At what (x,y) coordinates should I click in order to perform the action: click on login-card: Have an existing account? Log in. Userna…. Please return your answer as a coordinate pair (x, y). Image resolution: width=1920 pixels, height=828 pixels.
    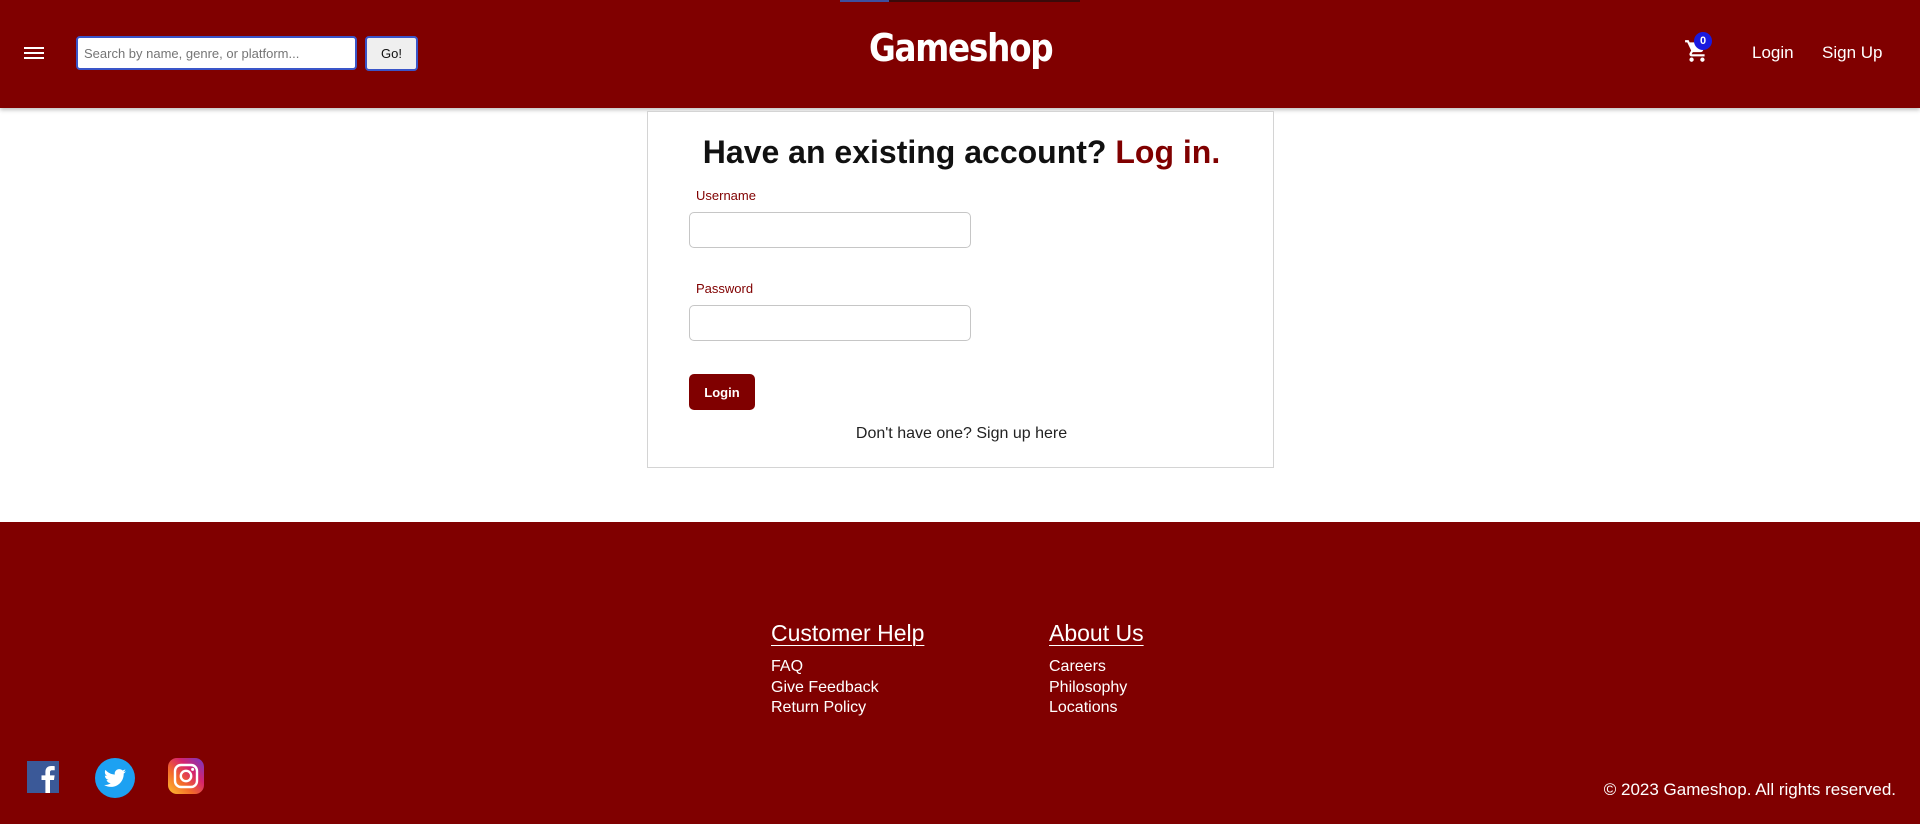
    Looking at the image, I should click on (960, 289).